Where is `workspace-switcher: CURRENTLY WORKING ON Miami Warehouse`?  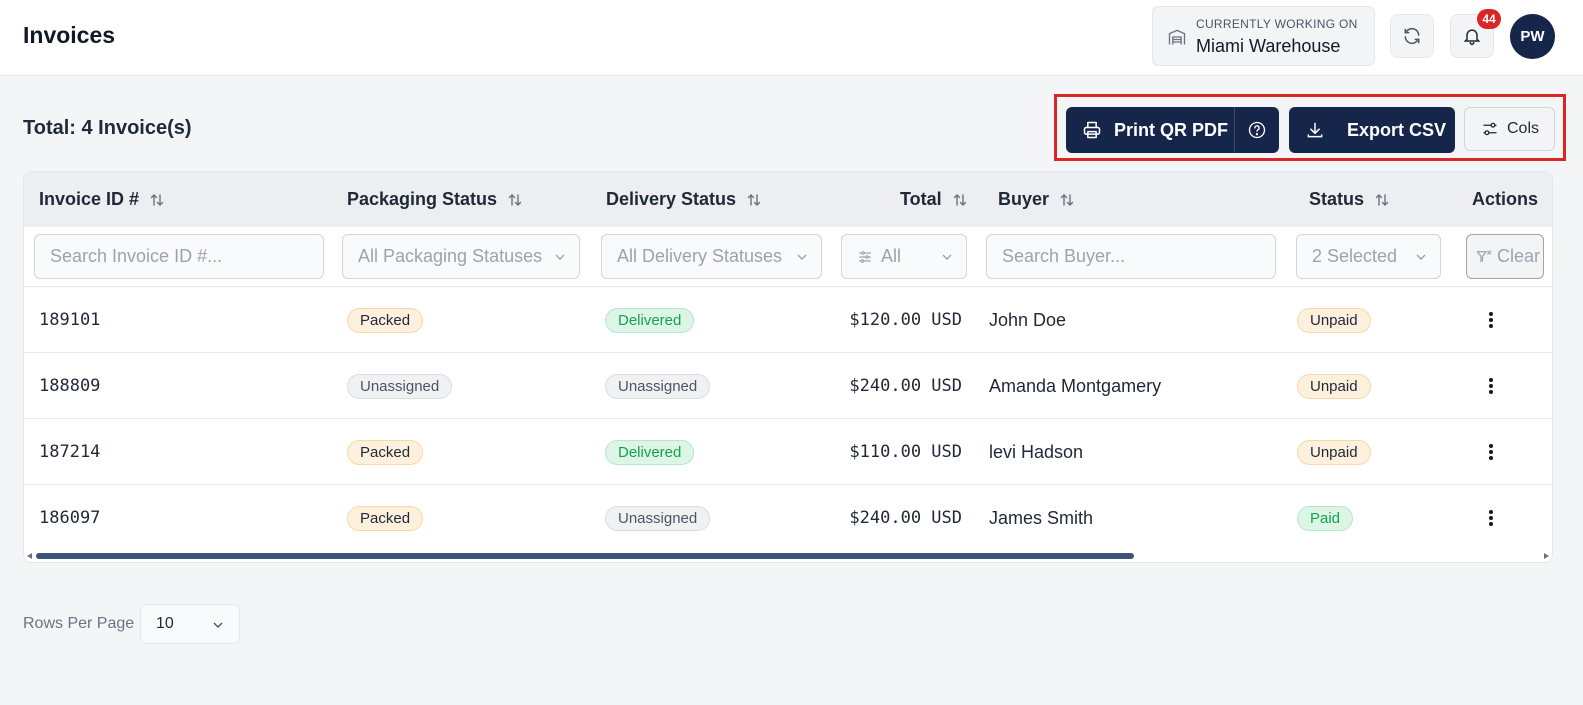 workspace-switcher: CURRENTLY WORKING ON Miami Warehouse is located at coordinates (1263, 36).